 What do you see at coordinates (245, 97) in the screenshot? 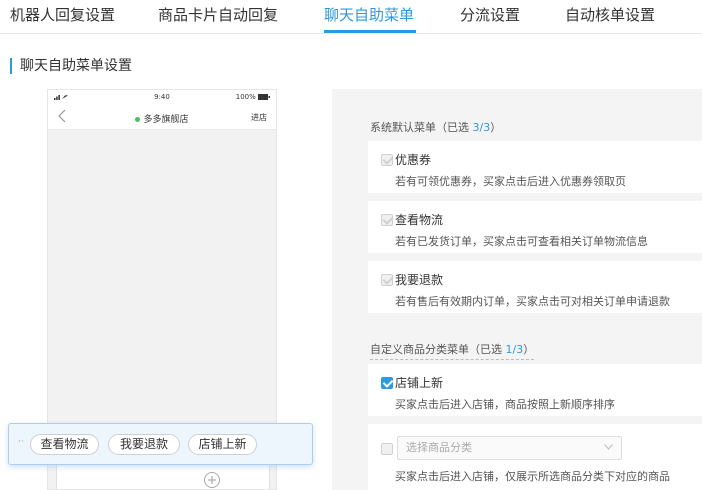
I see `battery-percent: 100%` at bounding box center [245, 97].